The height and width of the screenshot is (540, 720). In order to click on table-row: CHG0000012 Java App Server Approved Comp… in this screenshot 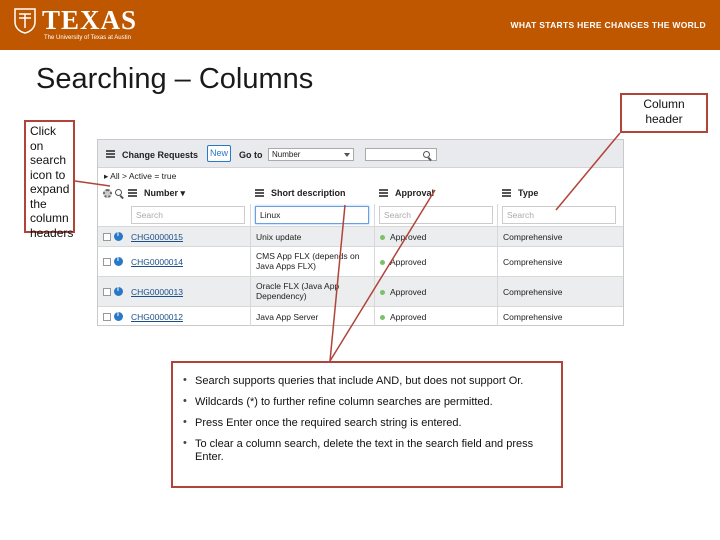, I will do `click(360, 316)`.